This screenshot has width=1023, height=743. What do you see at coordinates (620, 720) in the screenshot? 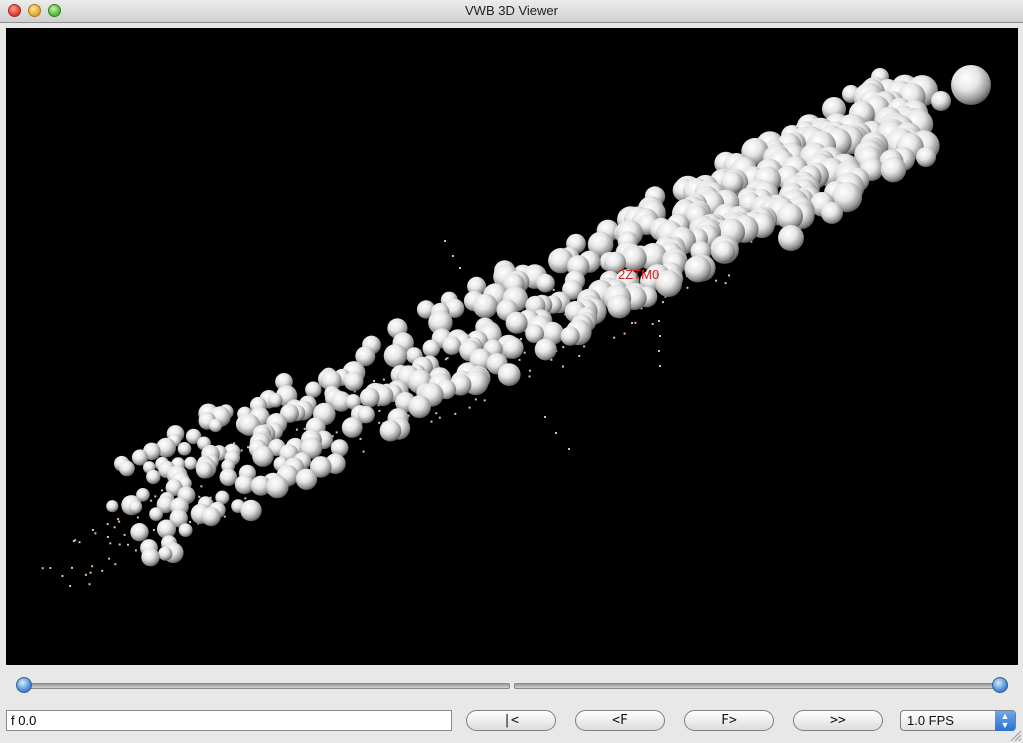
I see `previous-frame-button: <F` at bounding box center [620, 720].